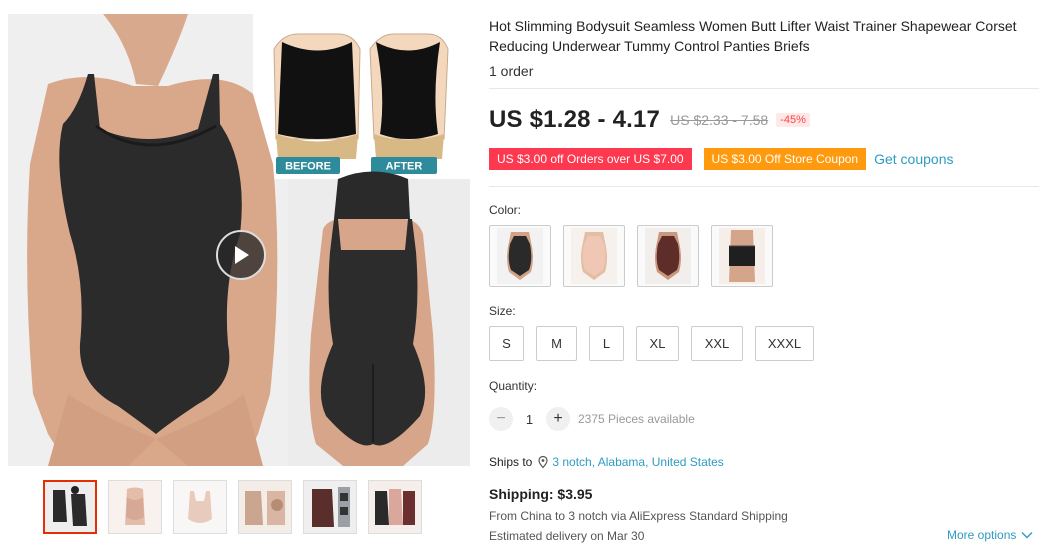 The image size is (1042, 557). What do you see at coordinates (505, 210) in the screenshot?
I see `color-label: Color:` at bounding box center [505, 210].